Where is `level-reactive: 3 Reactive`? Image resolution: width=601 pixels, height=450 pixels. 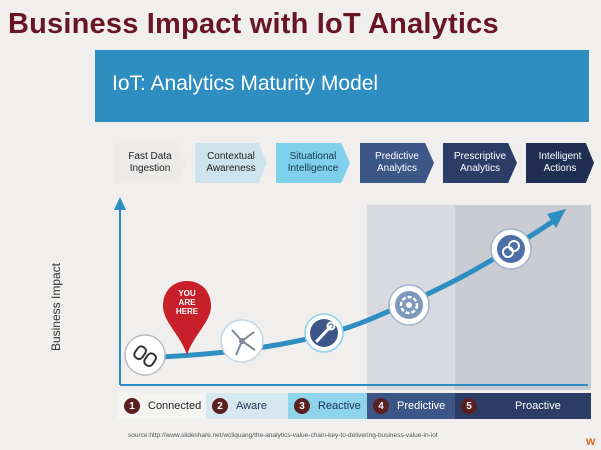 level-reactive: 3 Reactive is located at coordinates (327, 406).